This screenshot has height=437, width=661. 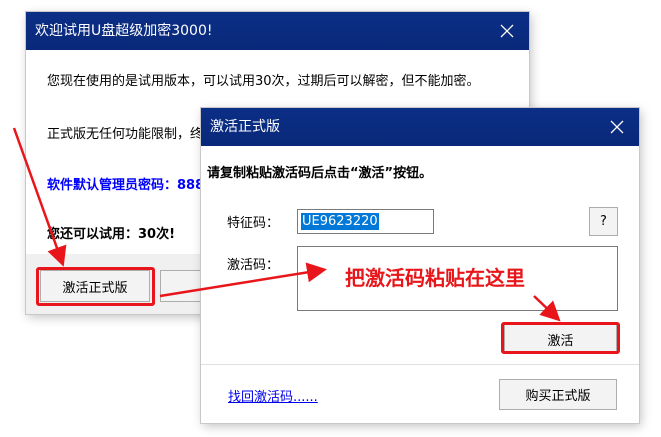 I want to click on activate-footer-divider, so click(x=420, y=364).